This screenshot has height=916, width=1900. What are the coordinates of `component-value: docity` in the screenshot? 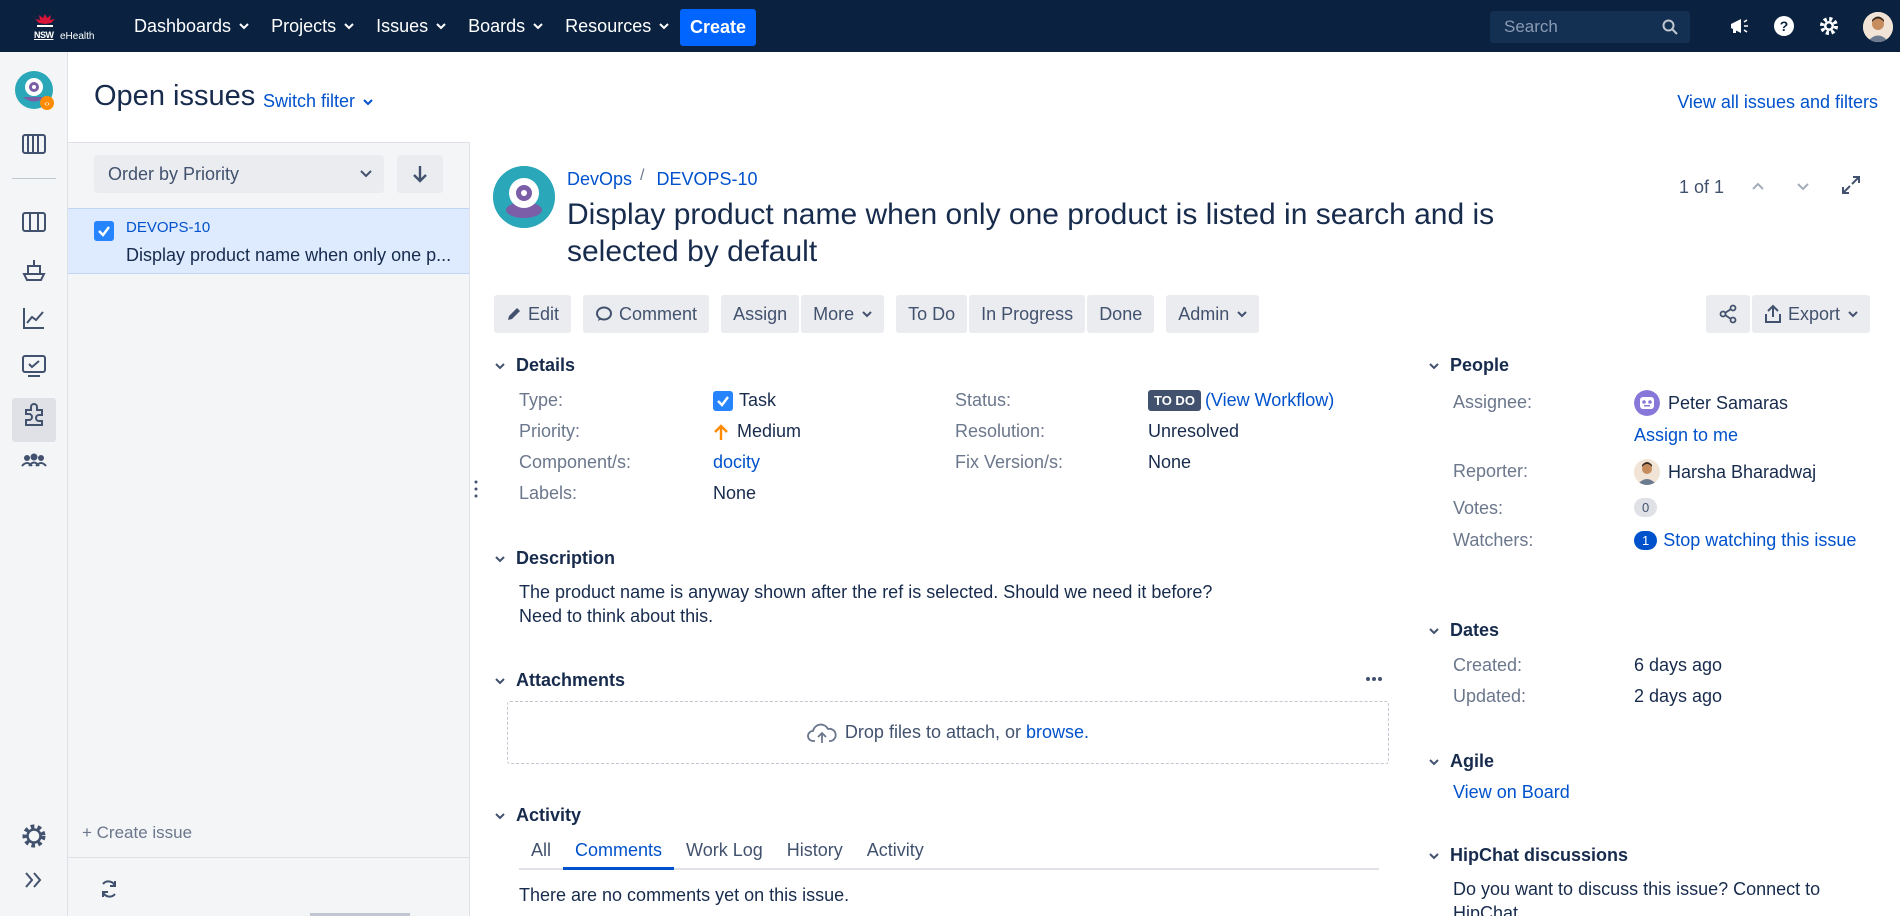 It's located at (736, 462).